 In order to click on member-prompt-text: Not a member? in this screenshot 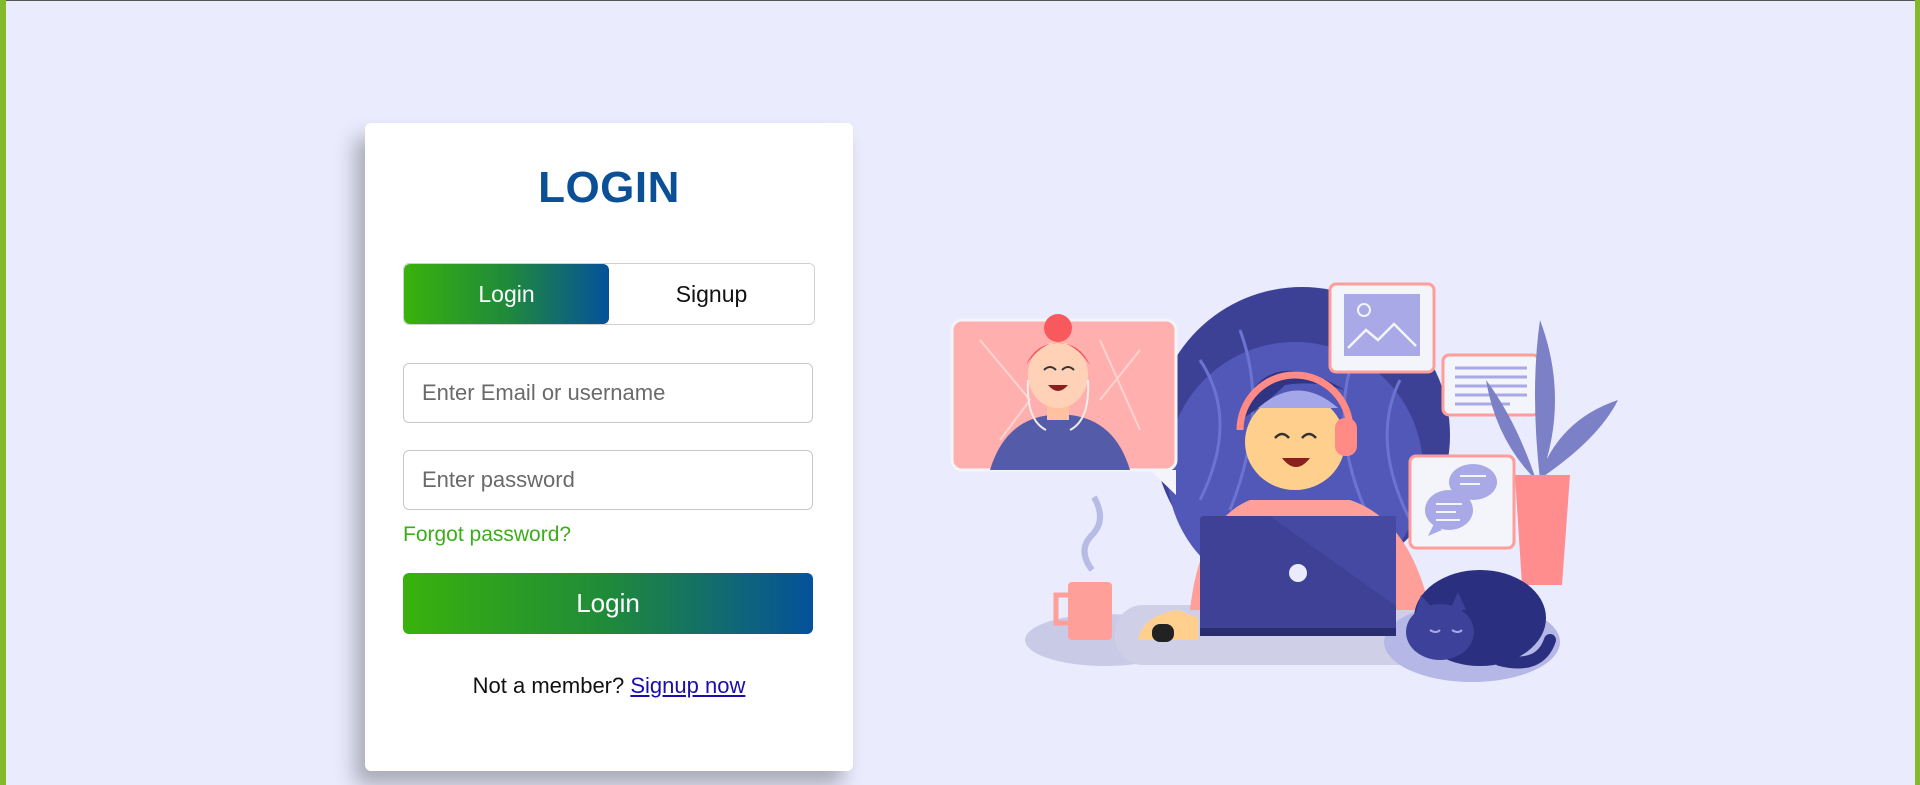, I will do `click(548, 685)`.